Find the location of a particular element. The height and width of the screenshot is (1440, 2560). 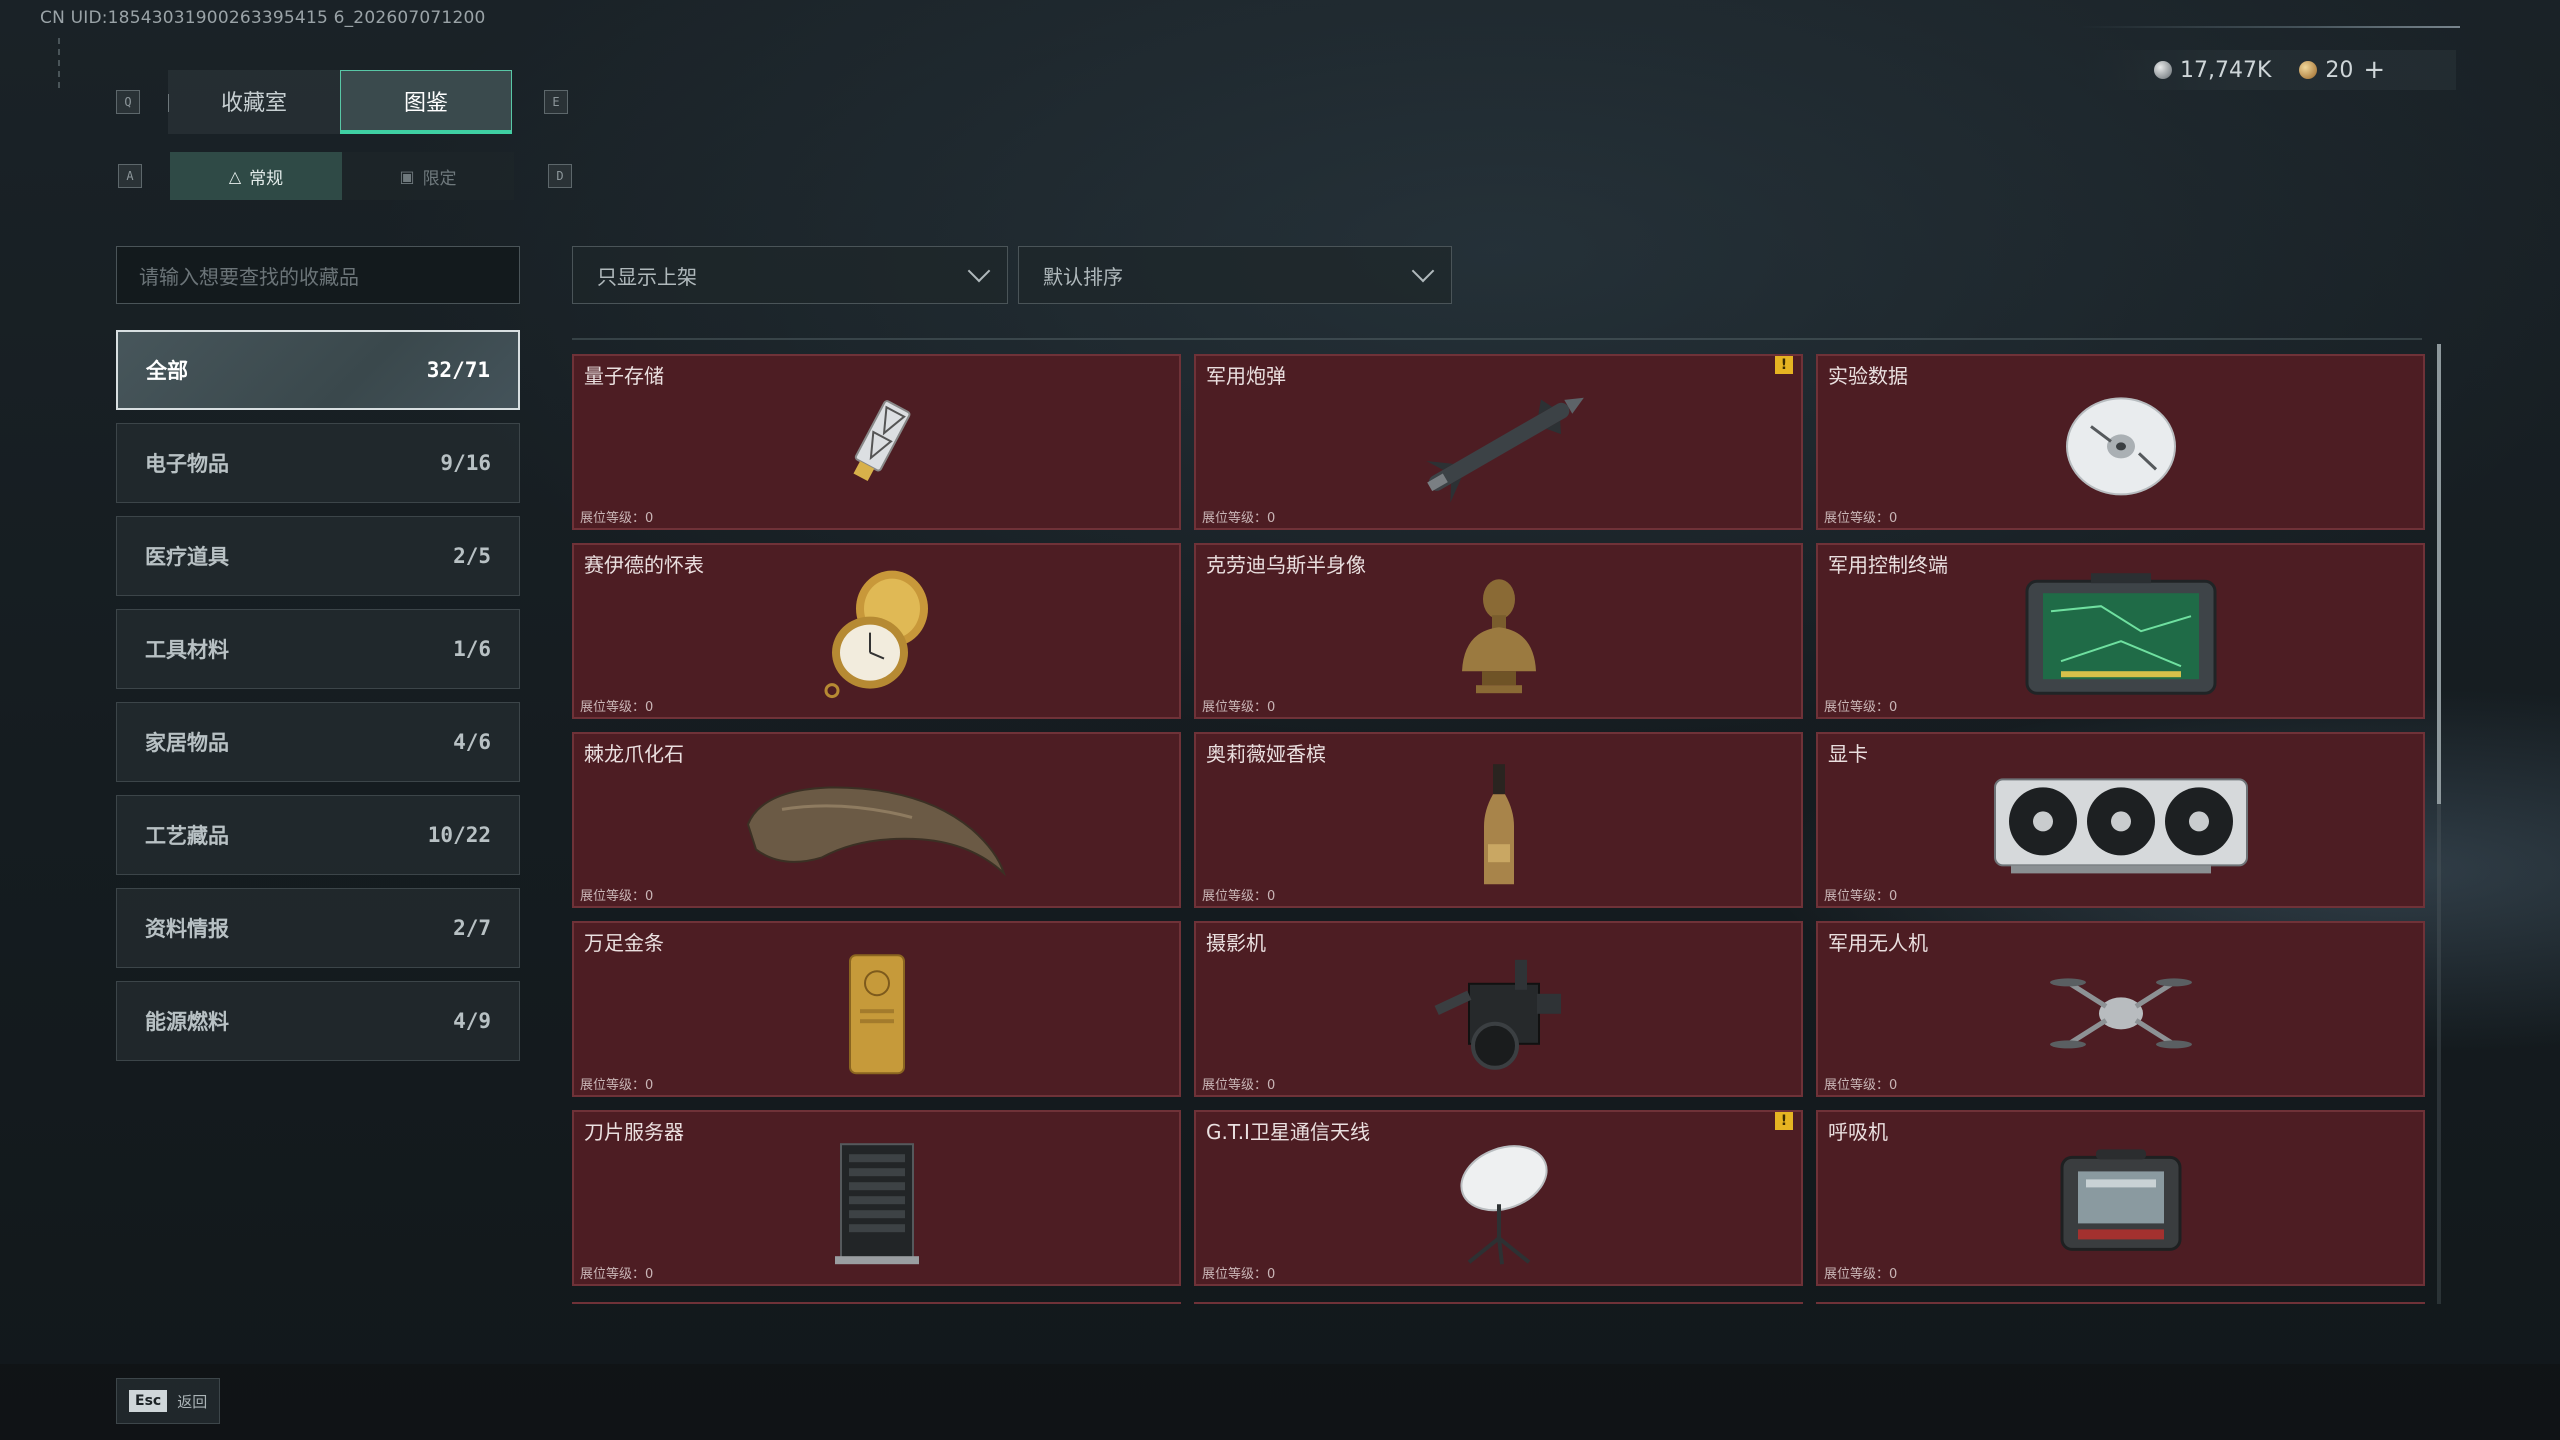

next-row-peek is located at coordinates (1498, 1306).